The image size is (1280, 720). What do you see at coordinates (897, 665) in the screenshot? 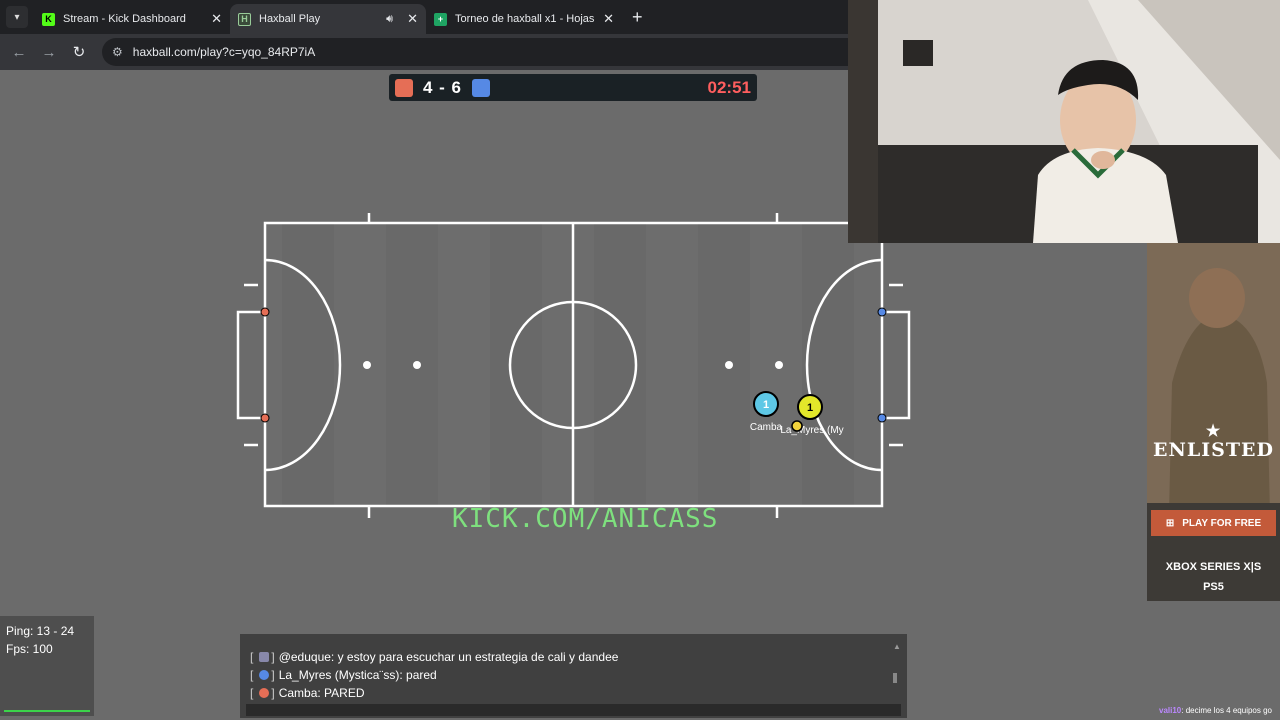
I see `chat-scrollbar: ▲` at bounding box center [897, 665].